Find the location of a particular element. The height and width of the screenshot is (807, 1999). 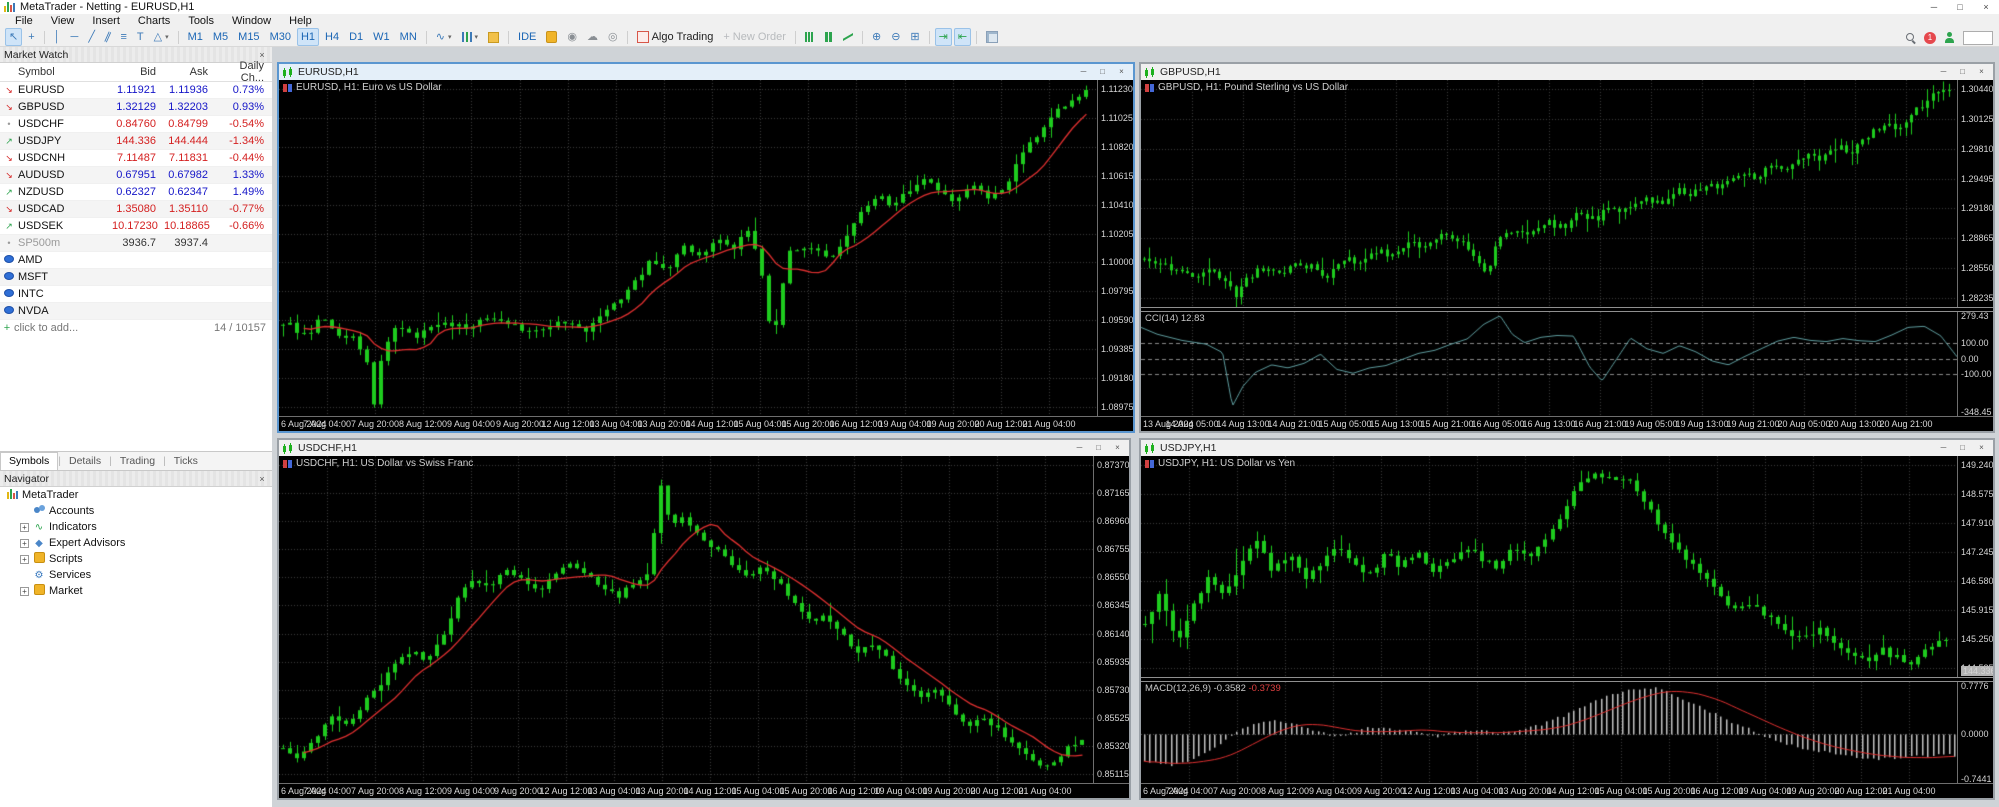

market-watch-row-sp500m: • SP500m 3936.7 3937.4 is located at coordinates (136, 243).